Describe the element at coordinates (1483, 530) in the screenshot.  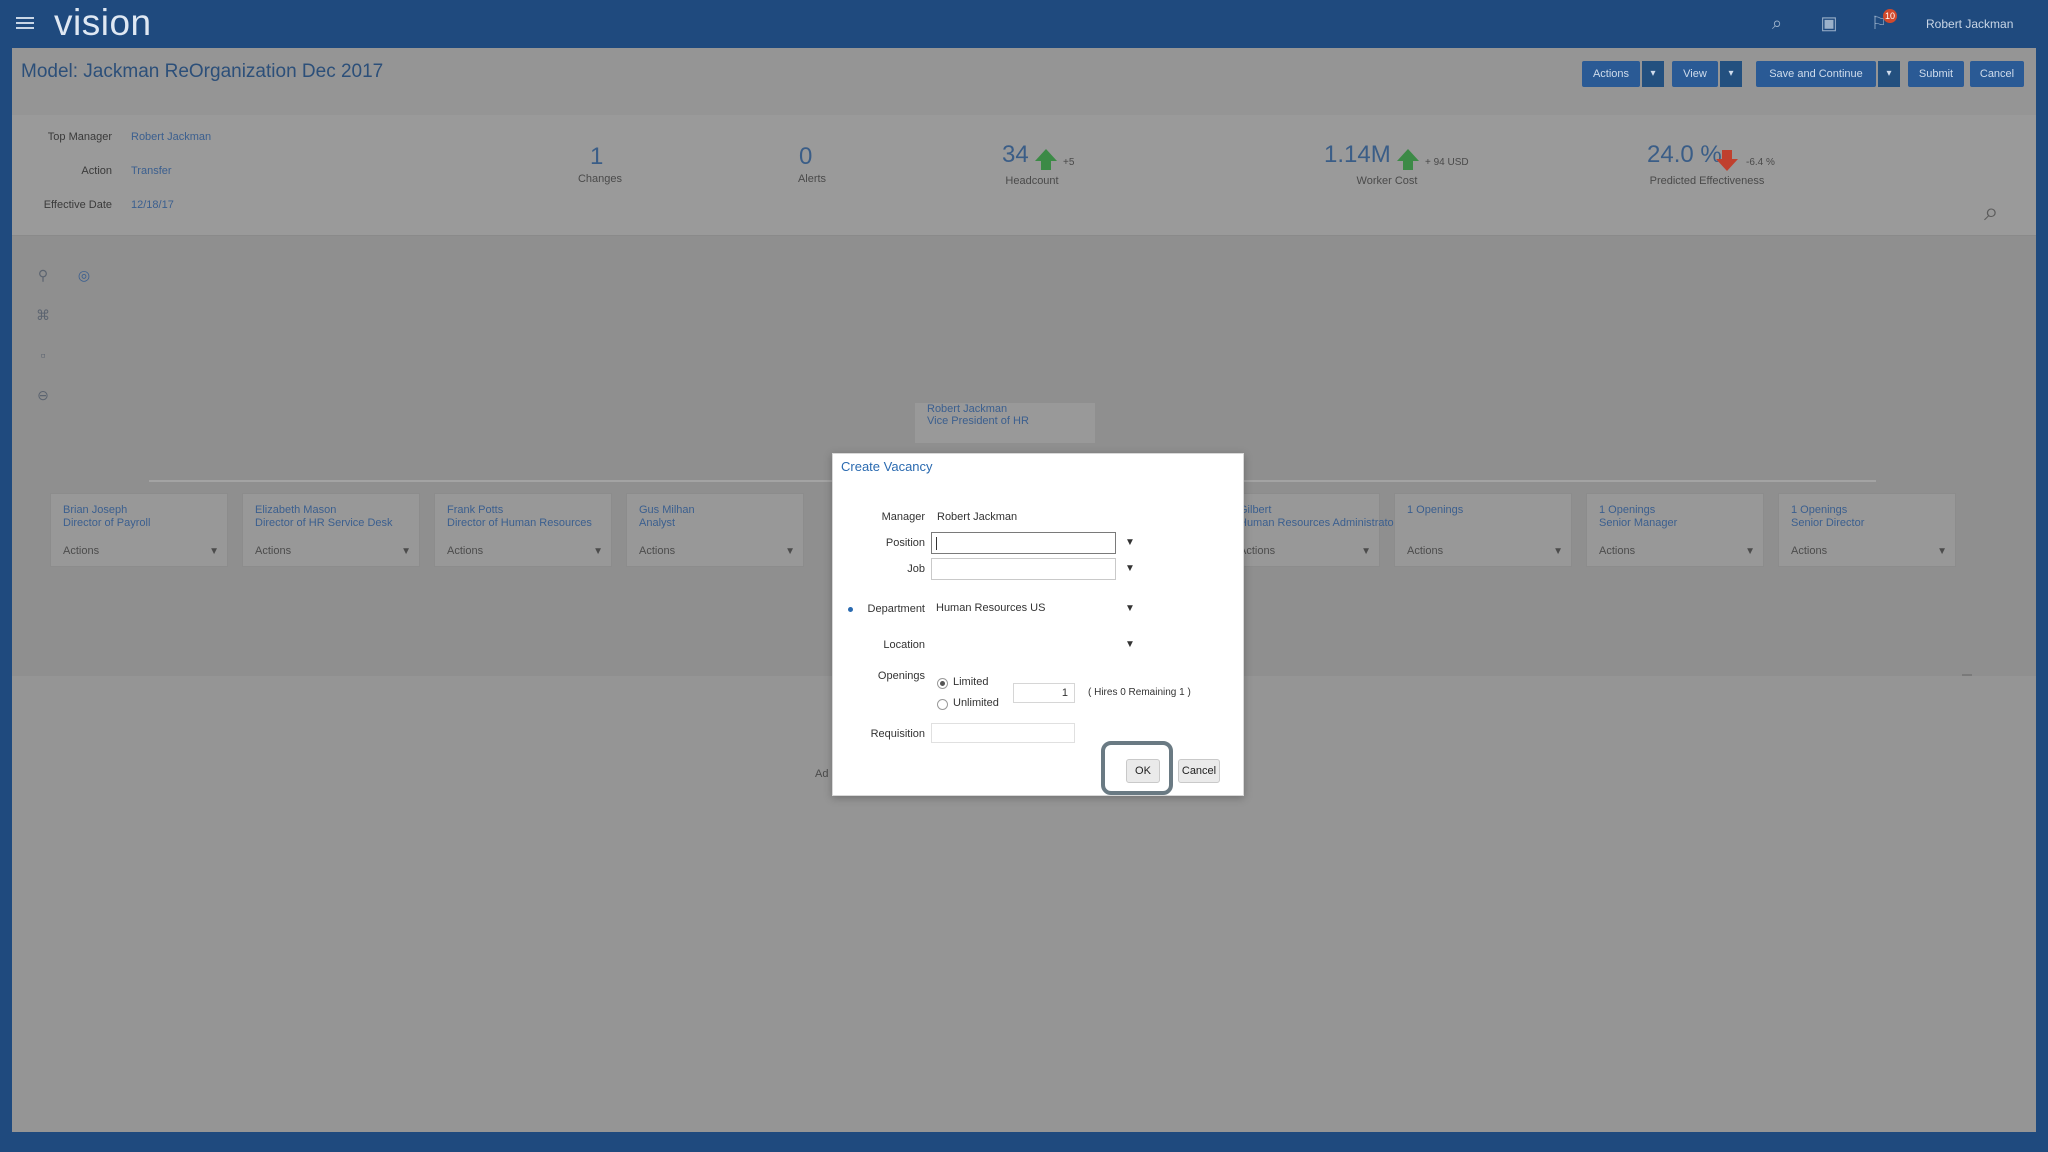
I see `org-card: 1 Openings Actions ▼` at that location.